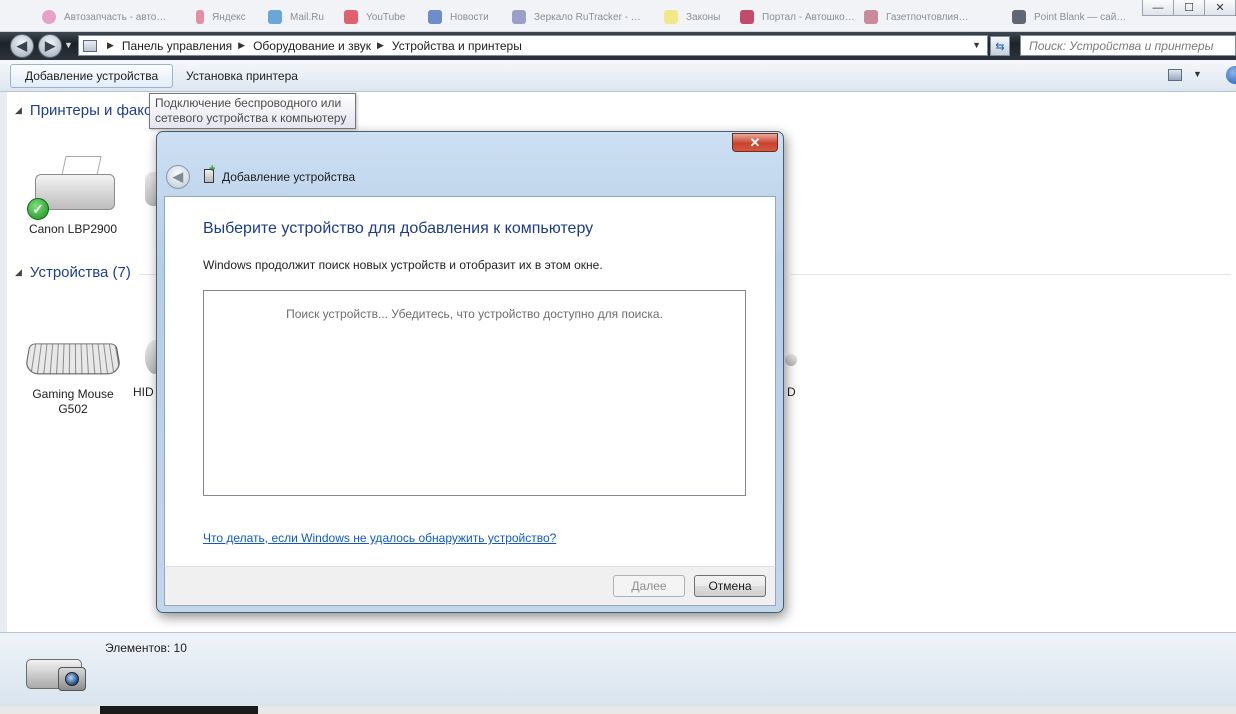 This screenshot has height=714, width=1236. What do you see at coordinates (242, 76) in the screenshot?
I see `add-printer-button: Установка принтера` at bounding box center [242, 76].